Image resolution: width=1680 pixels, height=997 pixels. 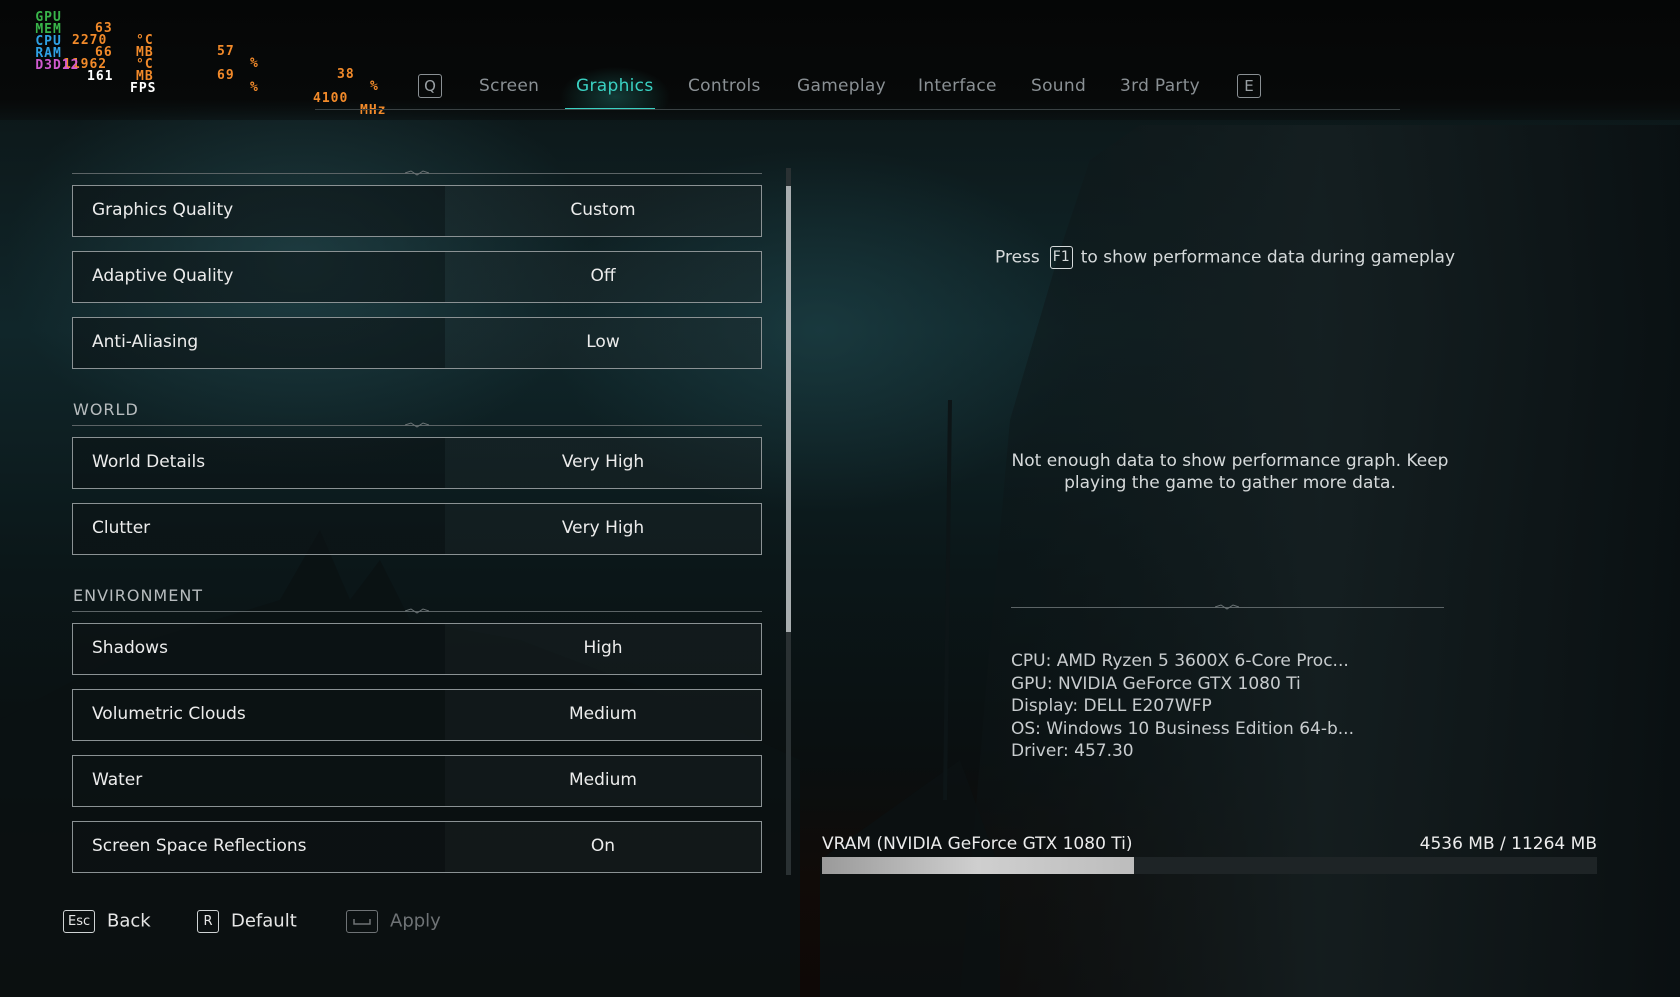 I want to click on setting-value: High, so click(x=603, y=648).